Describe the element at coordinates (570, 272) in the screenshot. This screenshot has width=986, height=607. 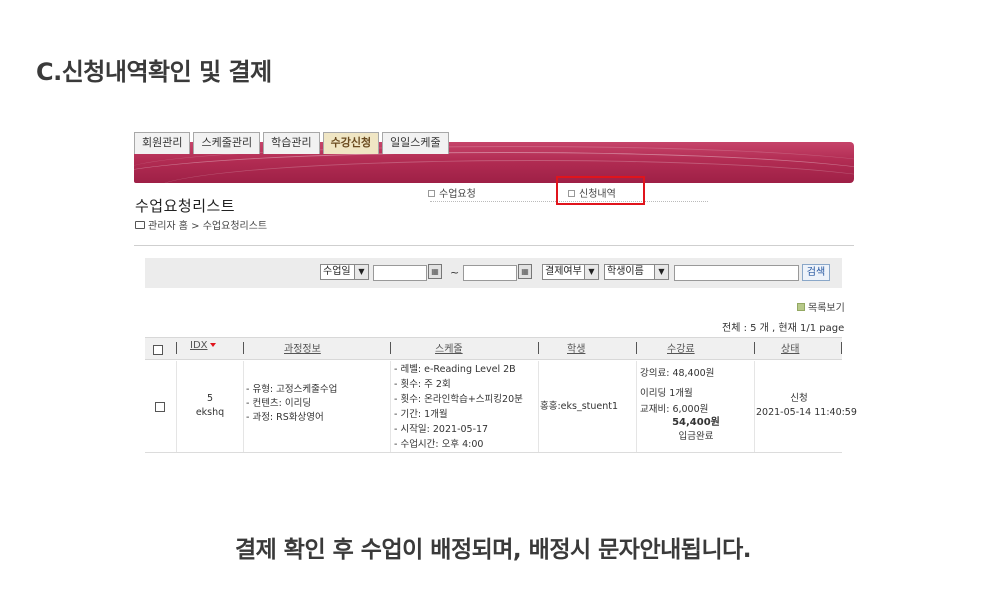
I see `payment-status-select: 결제여부 ▼` at that location.